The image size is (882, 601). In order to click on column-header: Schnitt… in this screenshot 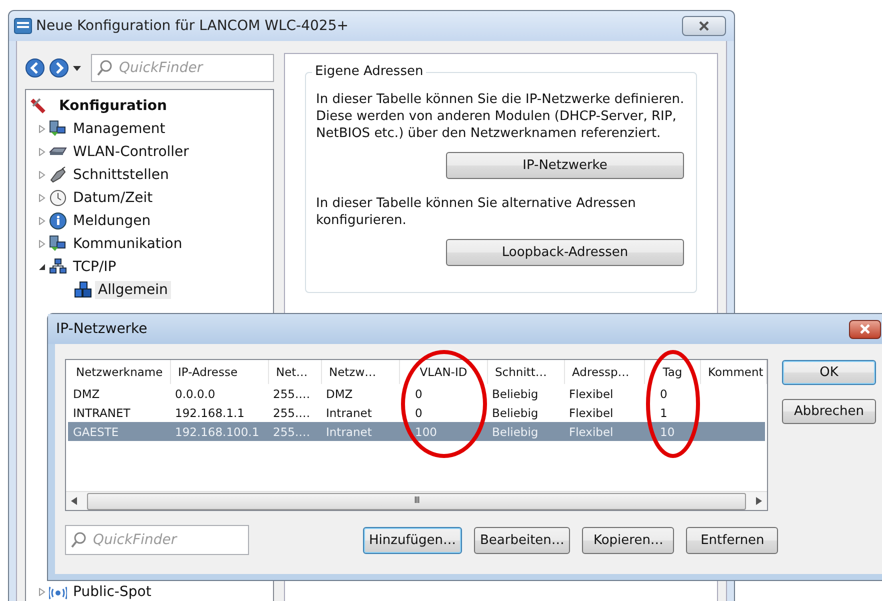, I will do `click(526, 372)`.